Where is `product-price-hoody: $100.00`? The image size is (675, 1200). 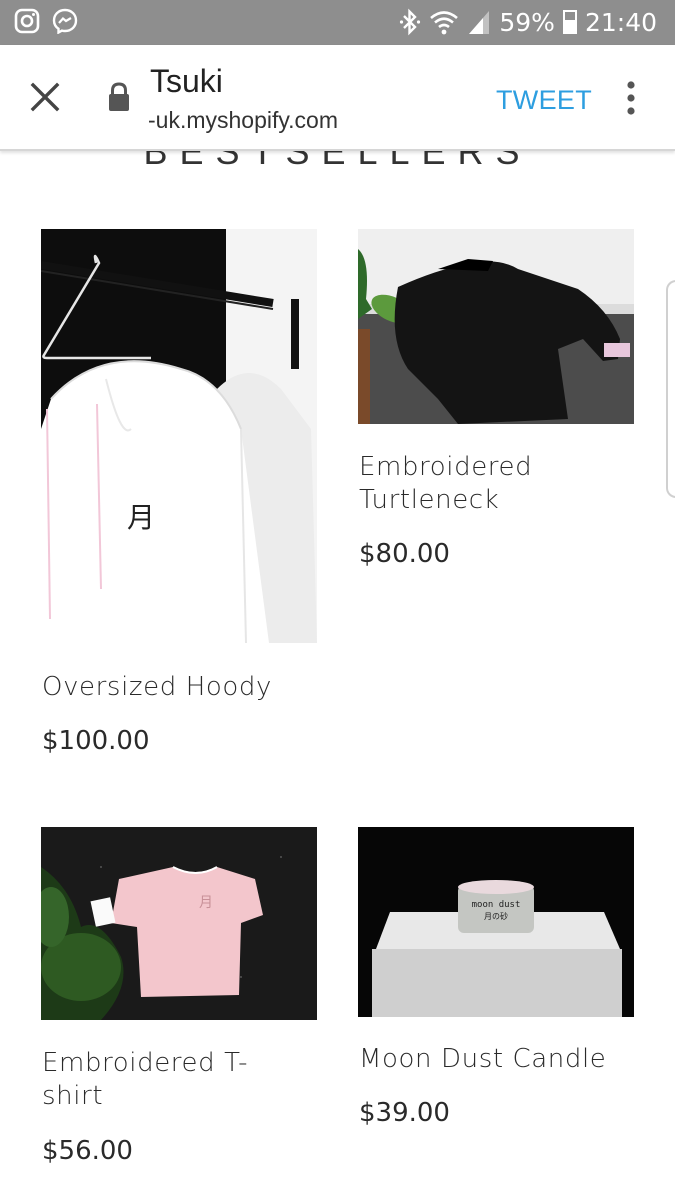
product-price-hoody: $100.00 is located at coordinates (96, 741).